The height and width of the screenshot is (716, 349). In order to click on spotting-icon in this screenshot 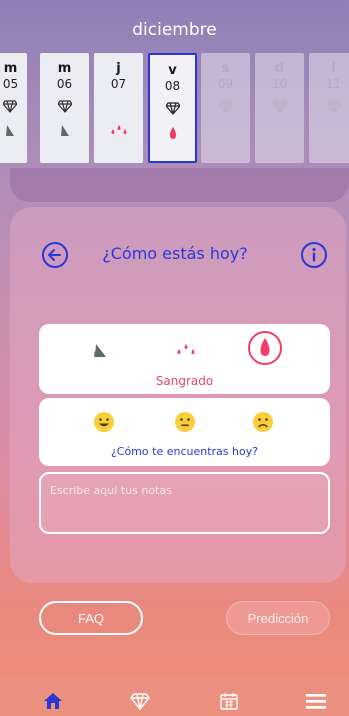, I will do `click(100, 351)`.